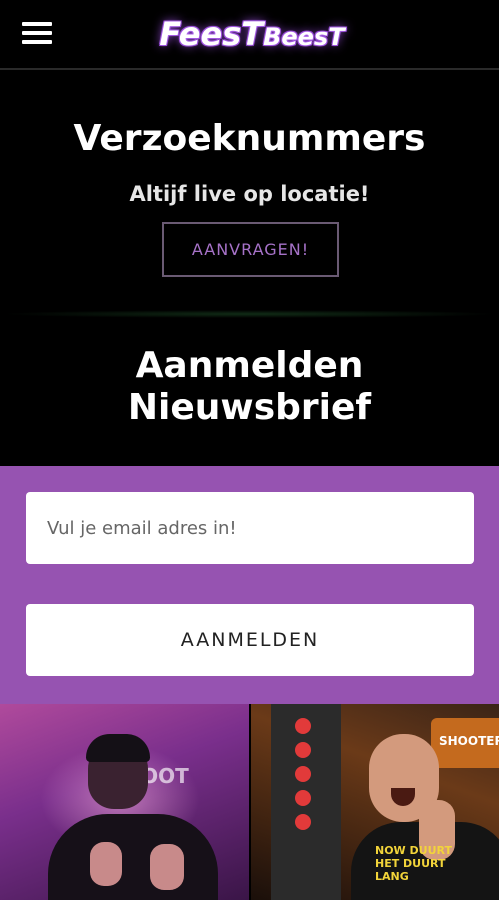 The width and height of the screenshot is (499, 900). I want to click on hamburger-menu-icon, so click(37, 34).